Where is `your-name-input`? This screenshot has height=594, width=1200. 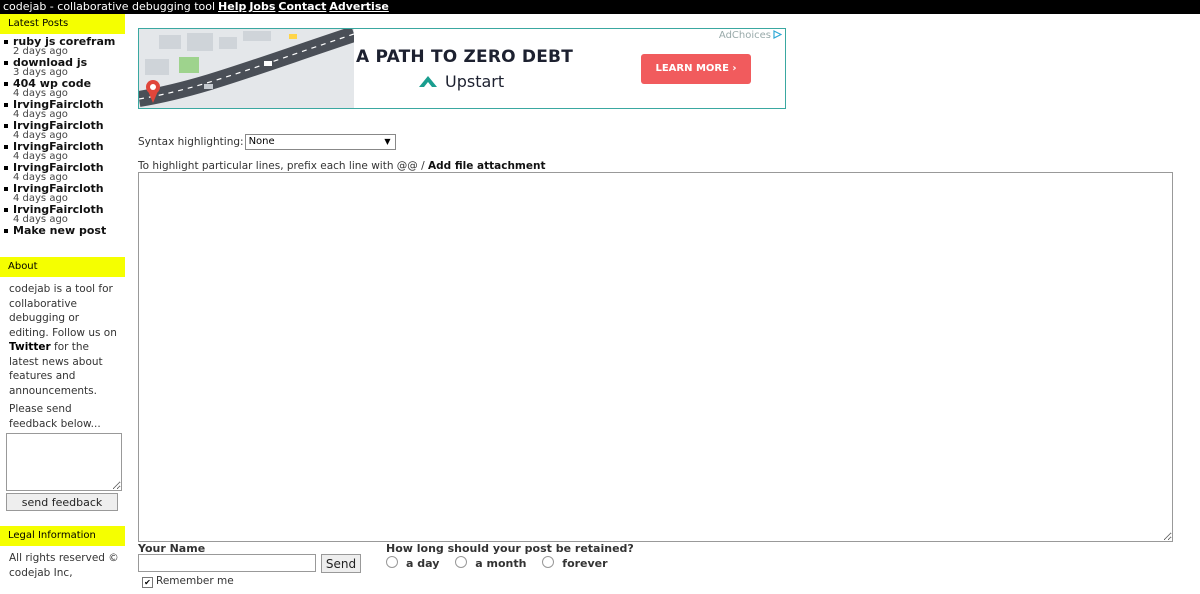 your-name-input is located at coordinates (227, 563).